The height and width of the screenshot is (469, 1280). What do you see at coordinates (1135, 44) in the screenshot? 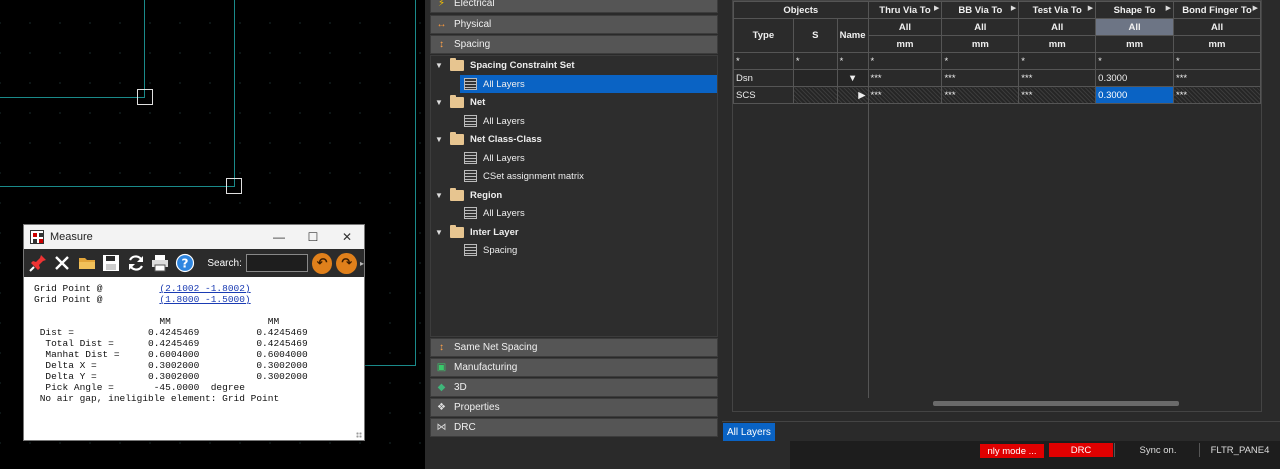
I see `unit-header: mm` at bounding box center [1135, 44].